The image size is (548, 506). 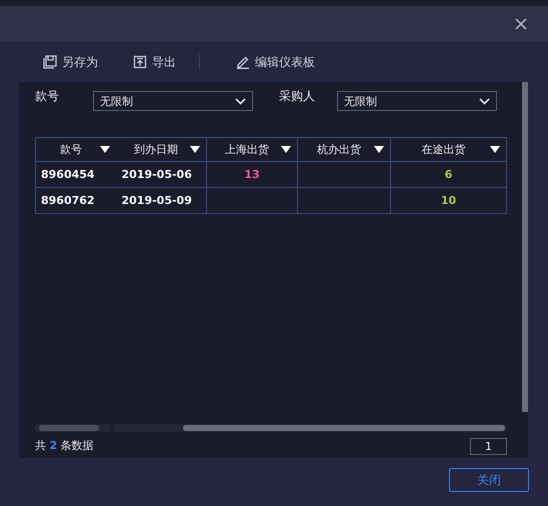 I want to click on page-input: 1, so click(x=488, y=446).